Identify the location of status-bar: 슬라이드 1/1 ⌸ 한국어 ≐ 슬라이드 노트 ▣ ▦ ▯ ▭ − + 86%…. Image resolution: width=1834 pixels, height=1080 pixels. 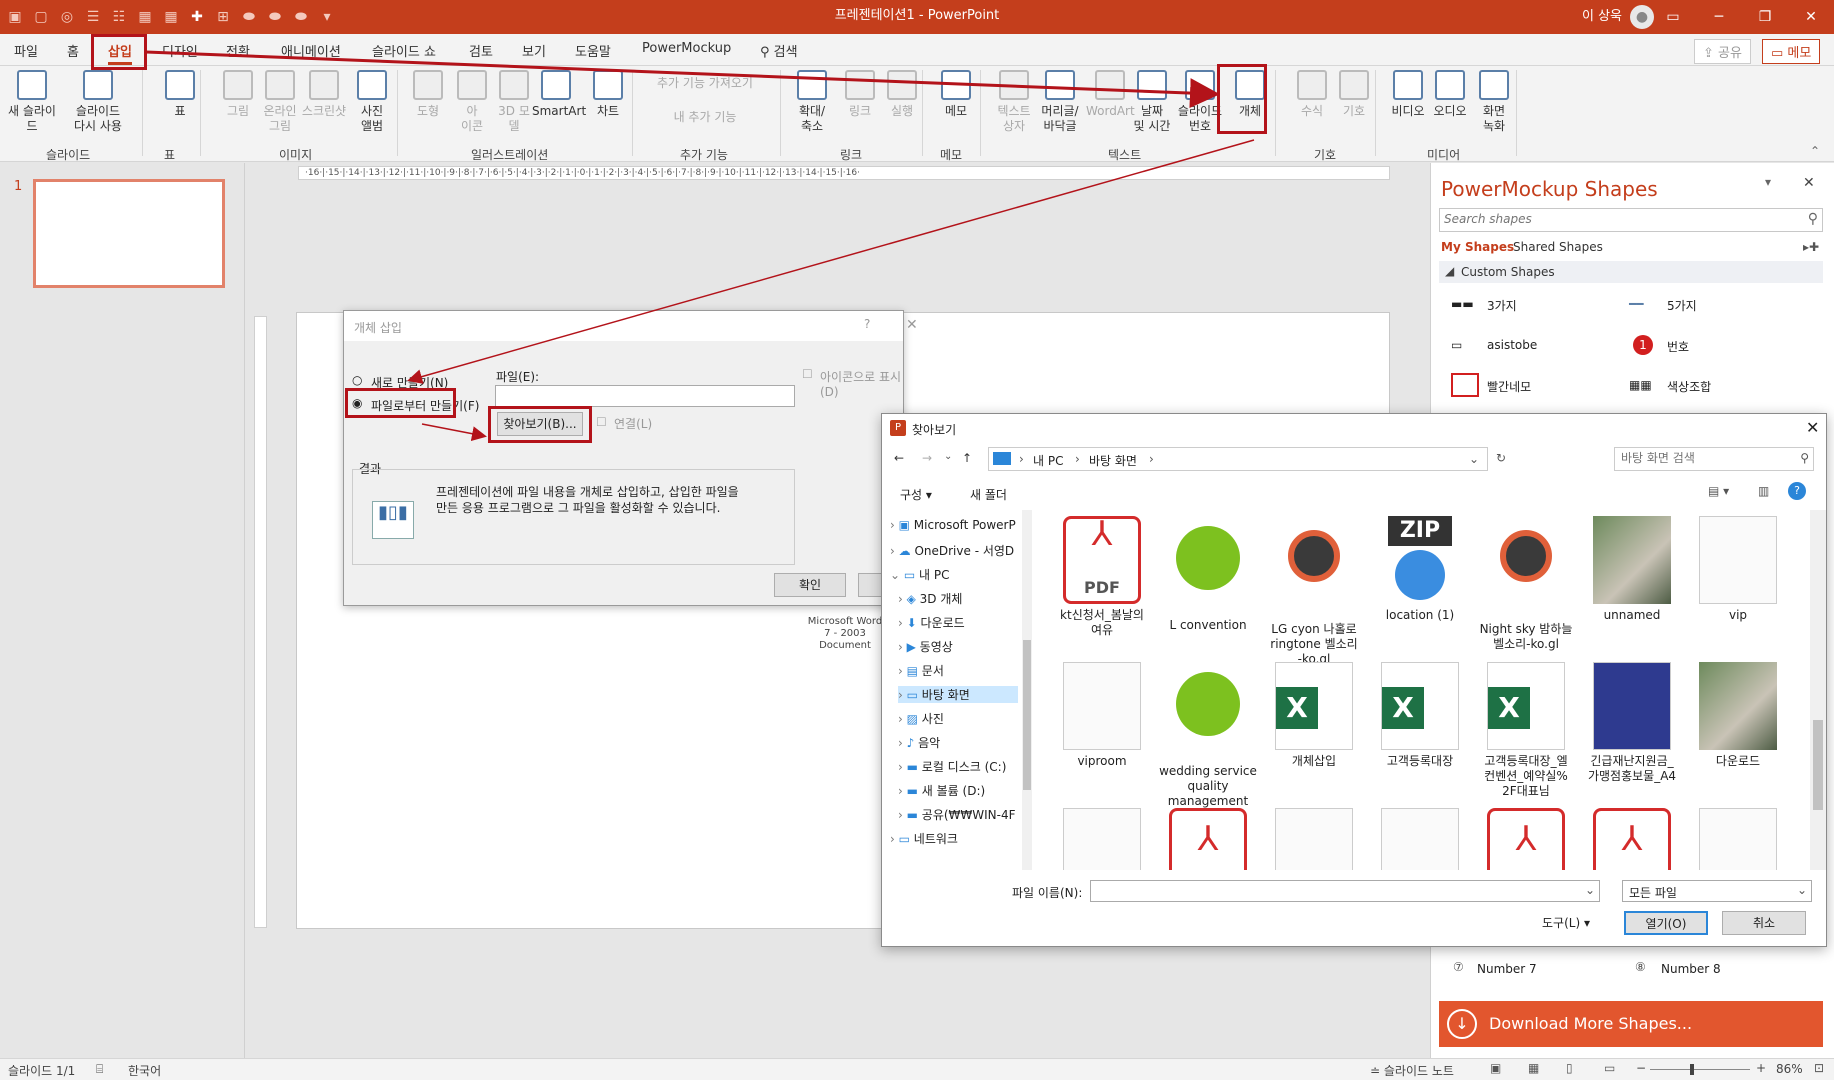
(917, 1069).